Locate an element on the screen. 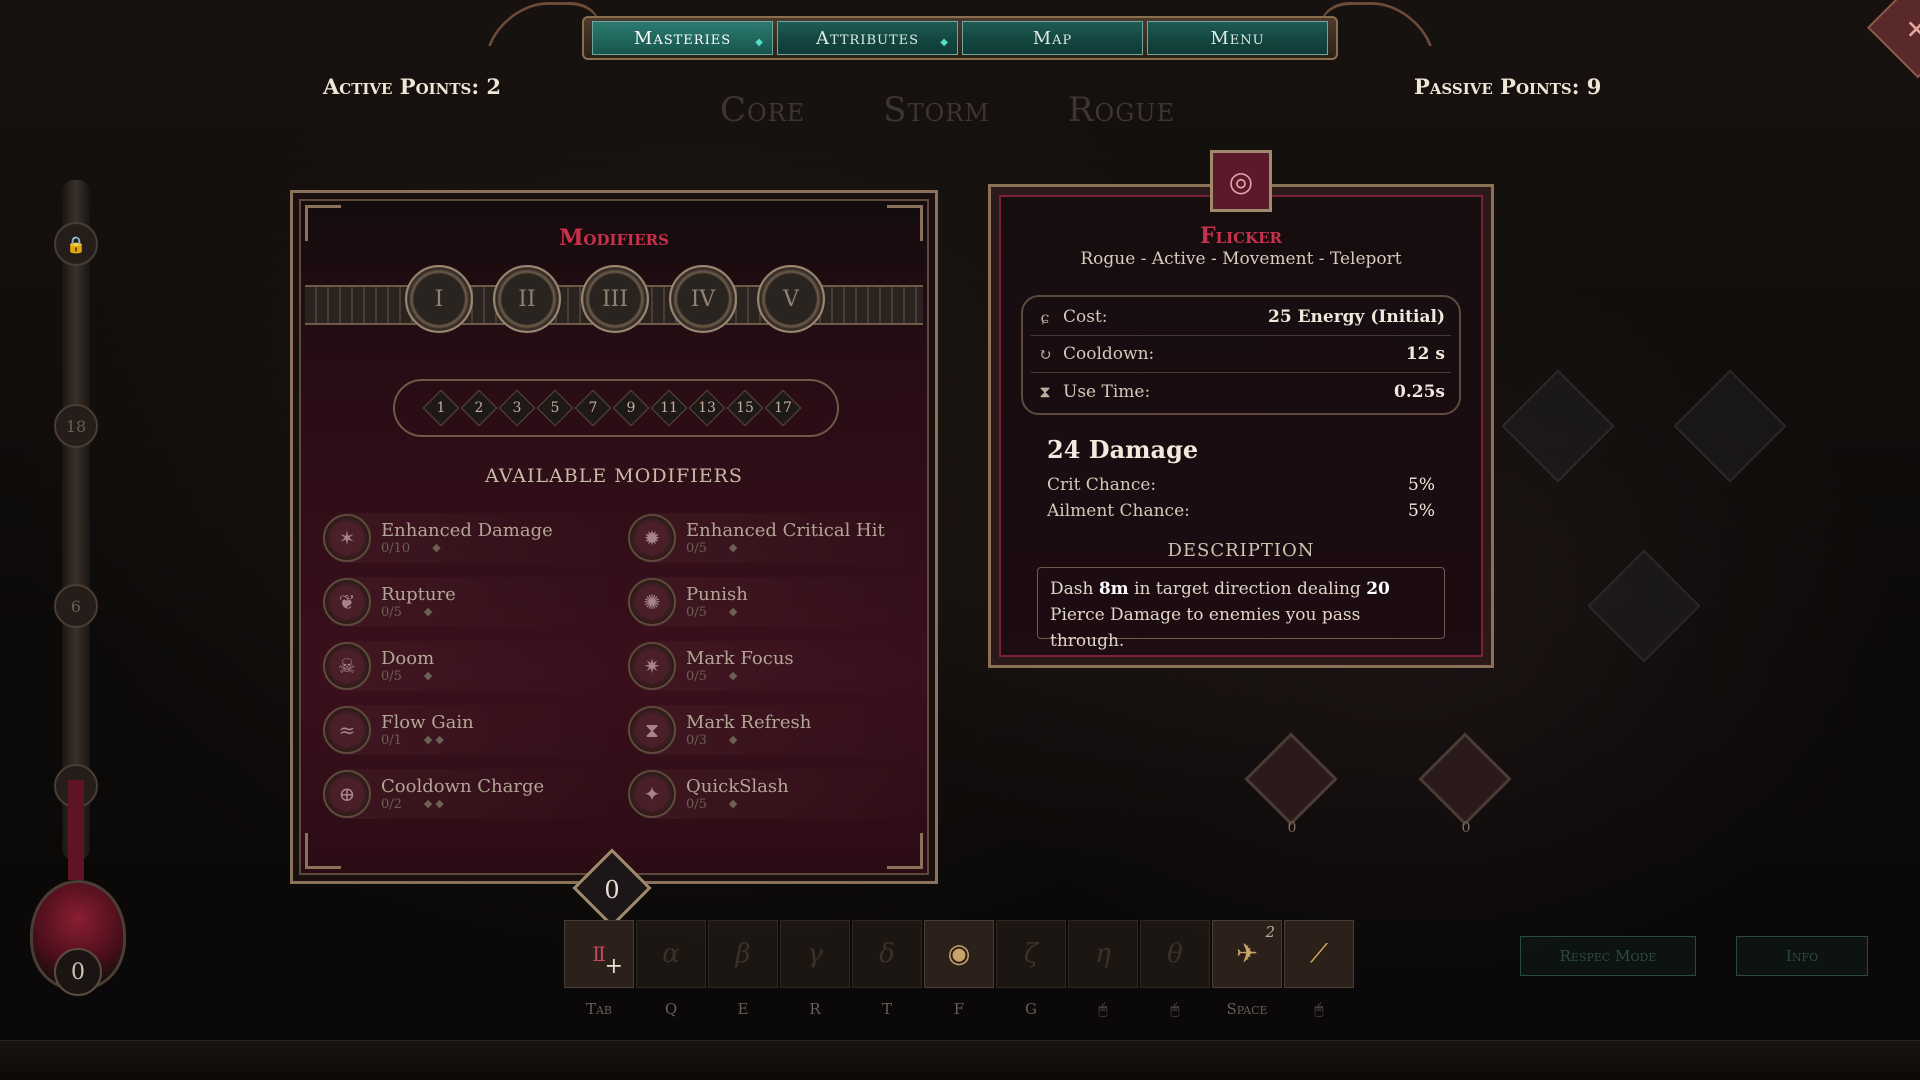 This screenshot has height=1080, width=1920. modifier-mark-focus: ✷ Mark Focus 0/5 ◆ is located at coordinates (770, 666).